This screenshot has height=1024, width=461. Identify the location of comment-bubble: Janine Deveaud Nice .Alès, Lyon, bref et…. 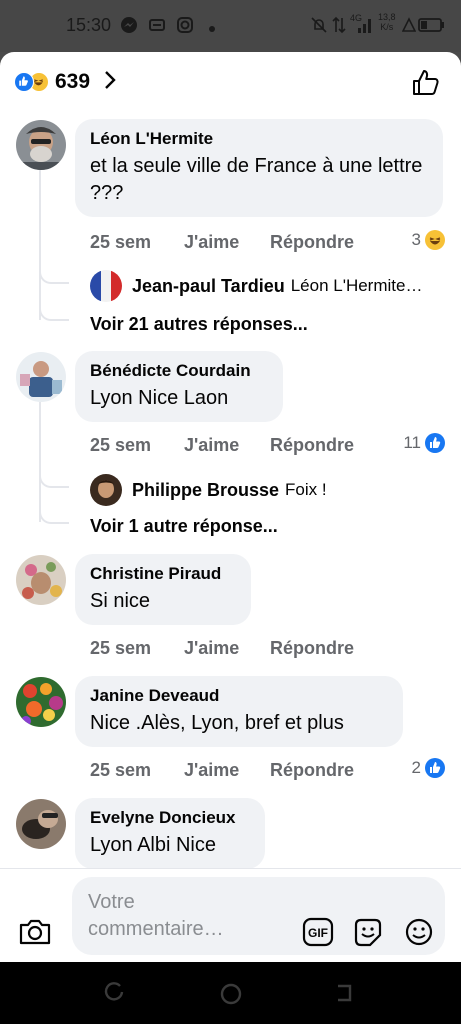
(239, 711).